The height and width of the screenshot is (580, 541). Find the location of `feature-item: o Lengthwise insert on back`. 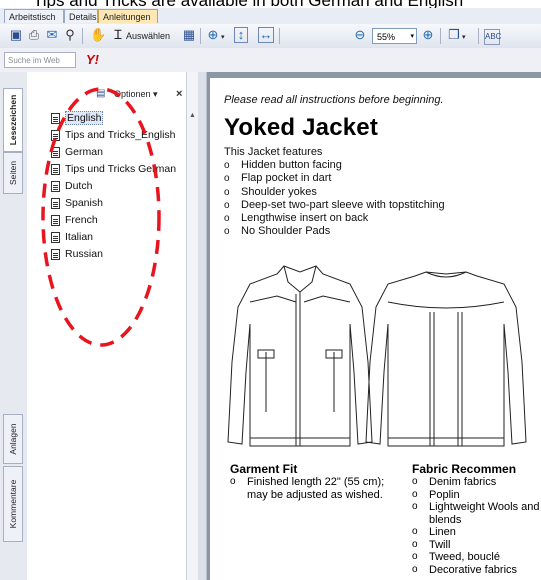

feature-item: o Lengthwise insert on back is located at coordinates (296, 218).